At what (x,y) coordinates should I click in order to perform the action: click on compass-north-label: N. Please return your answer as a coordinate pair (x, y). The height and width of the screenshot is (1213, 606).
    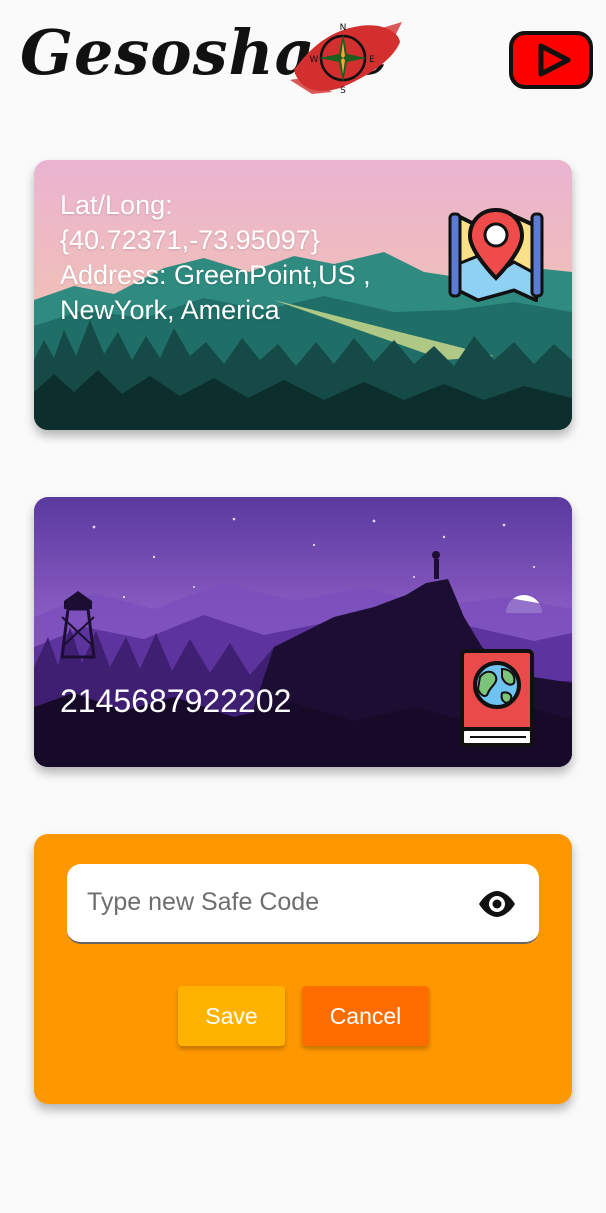
    Looking at the image, I should click on (343, 28).